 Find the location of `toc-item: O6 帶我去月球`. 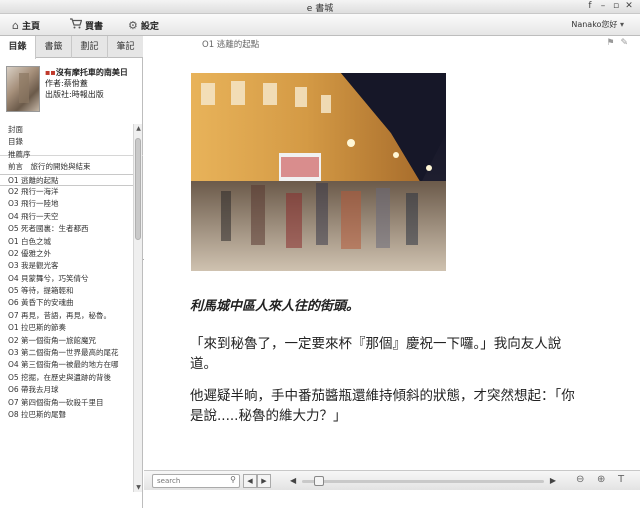

toc-item: O6 帶我去月球 is located at coordinates (66, 390).